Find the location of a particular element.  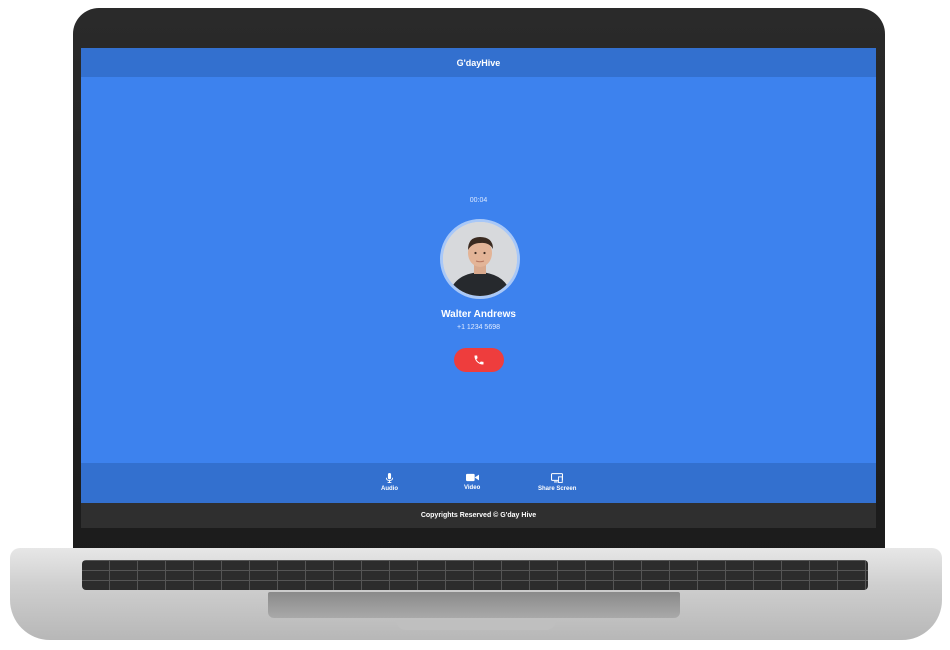

phone-icon is located at coordinates (479, 360).